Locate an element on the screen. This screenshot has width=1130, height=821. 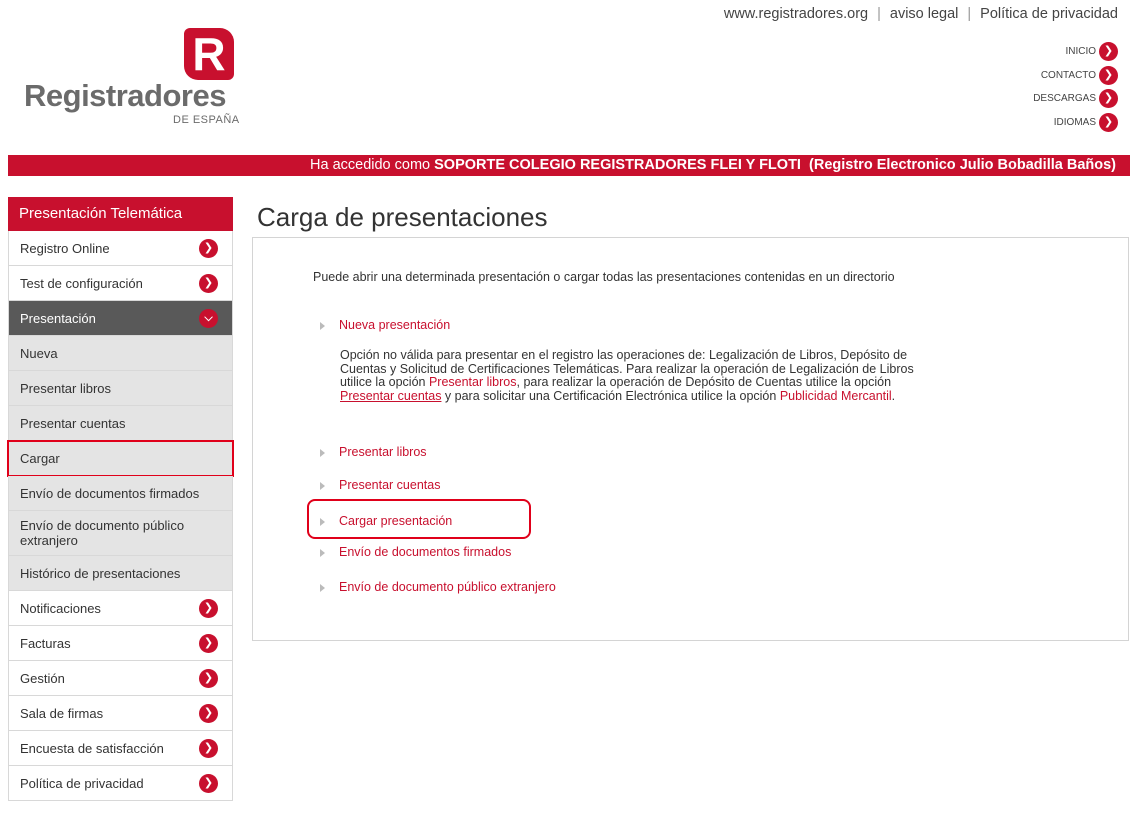
sidebar-item-label: Registro Online is located at coordinates (65, 248).